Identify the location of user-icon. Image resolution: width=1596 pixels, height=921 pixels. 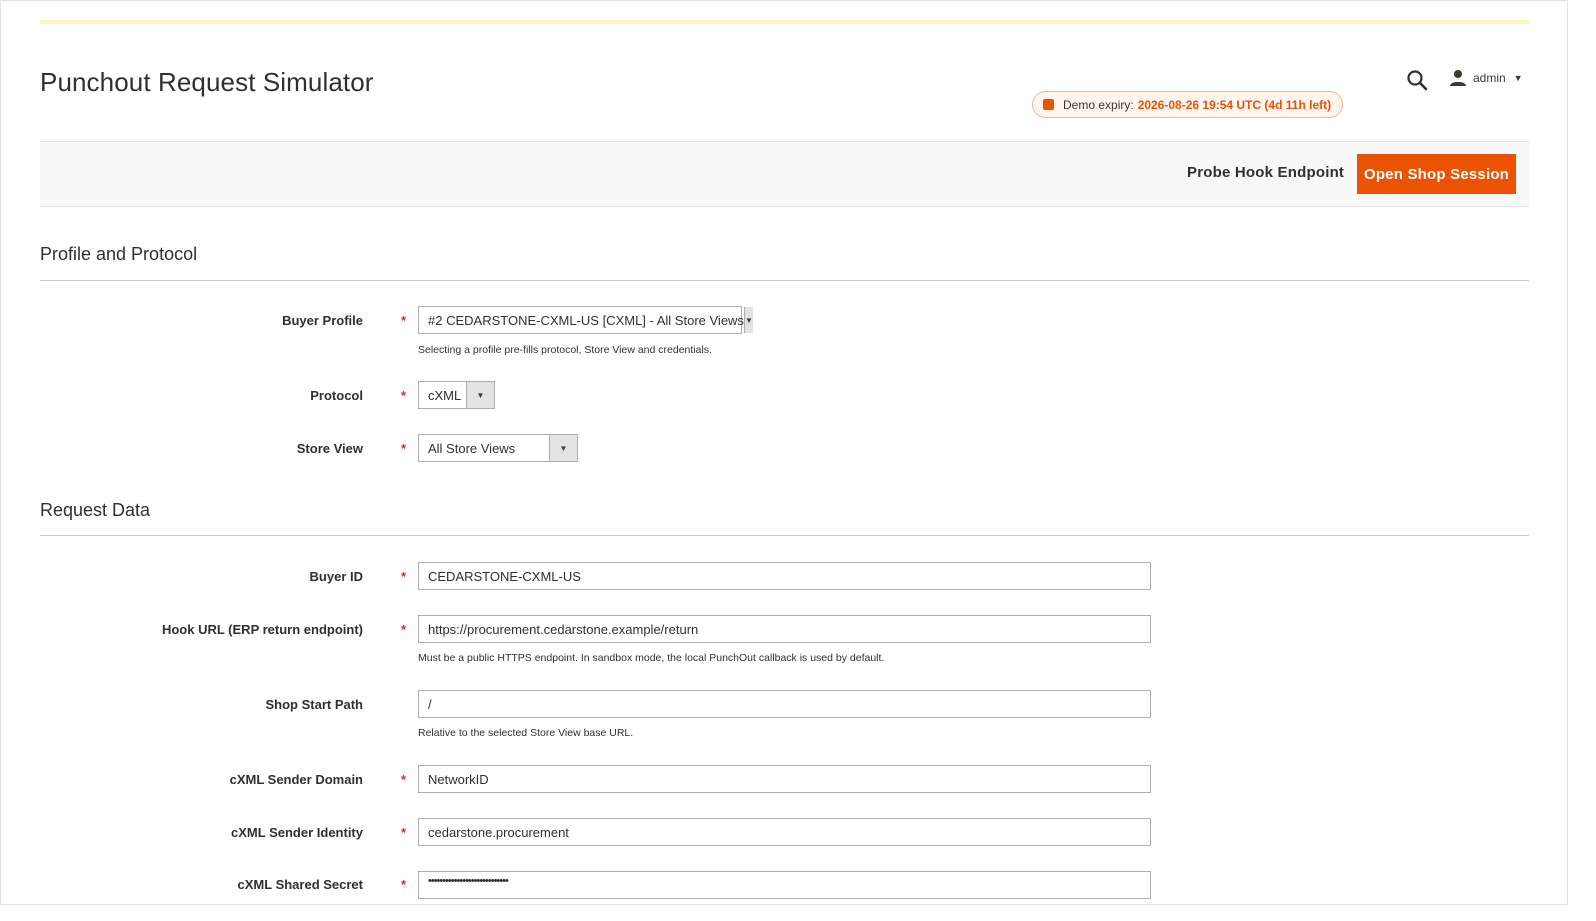
(1458, 78).